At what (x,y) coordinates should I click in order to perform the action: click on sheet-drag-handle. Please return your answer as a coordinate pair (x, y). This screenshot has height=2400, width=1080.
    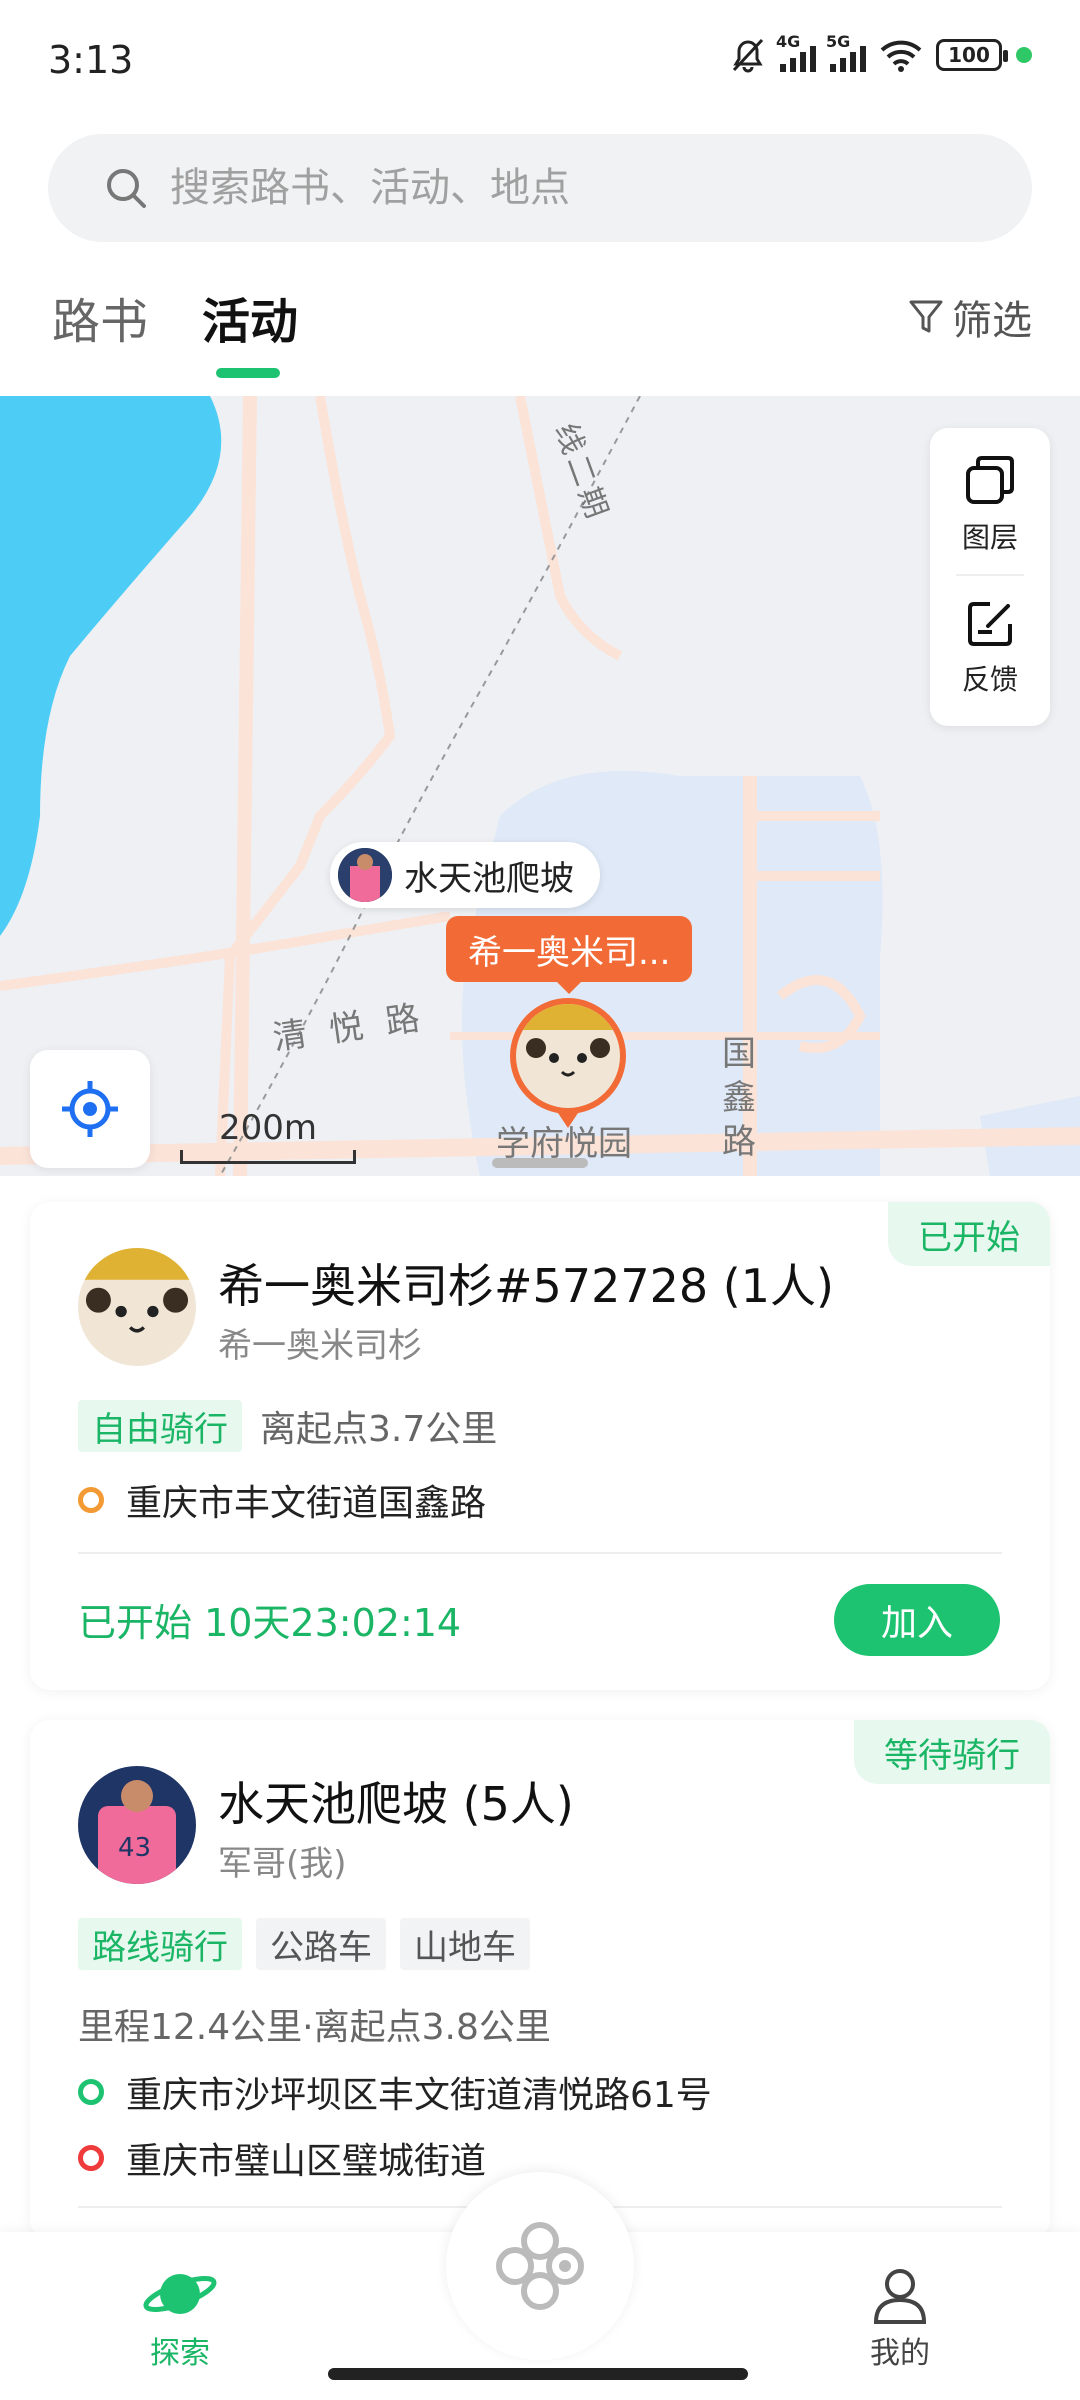
    Looking at the image, I should click on (540, 1163).